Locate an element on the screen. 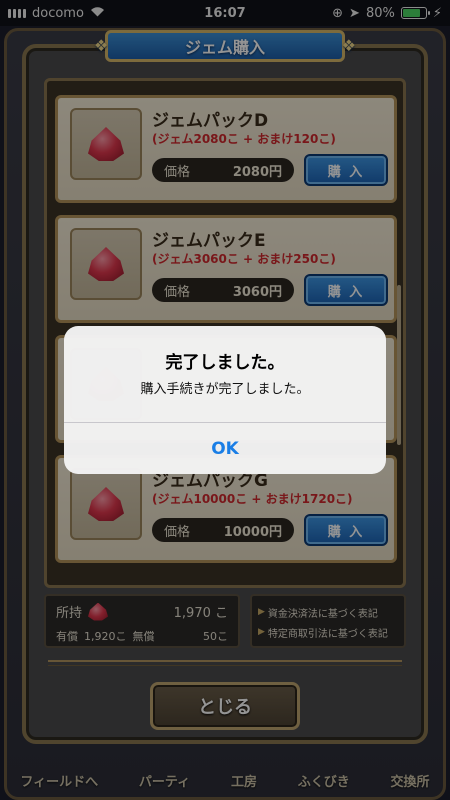 This screenshot has height=800, width=450. completion-alert: 完了しました。 購入手続きが完了しました。 OK is located at coordinates (225, 400).